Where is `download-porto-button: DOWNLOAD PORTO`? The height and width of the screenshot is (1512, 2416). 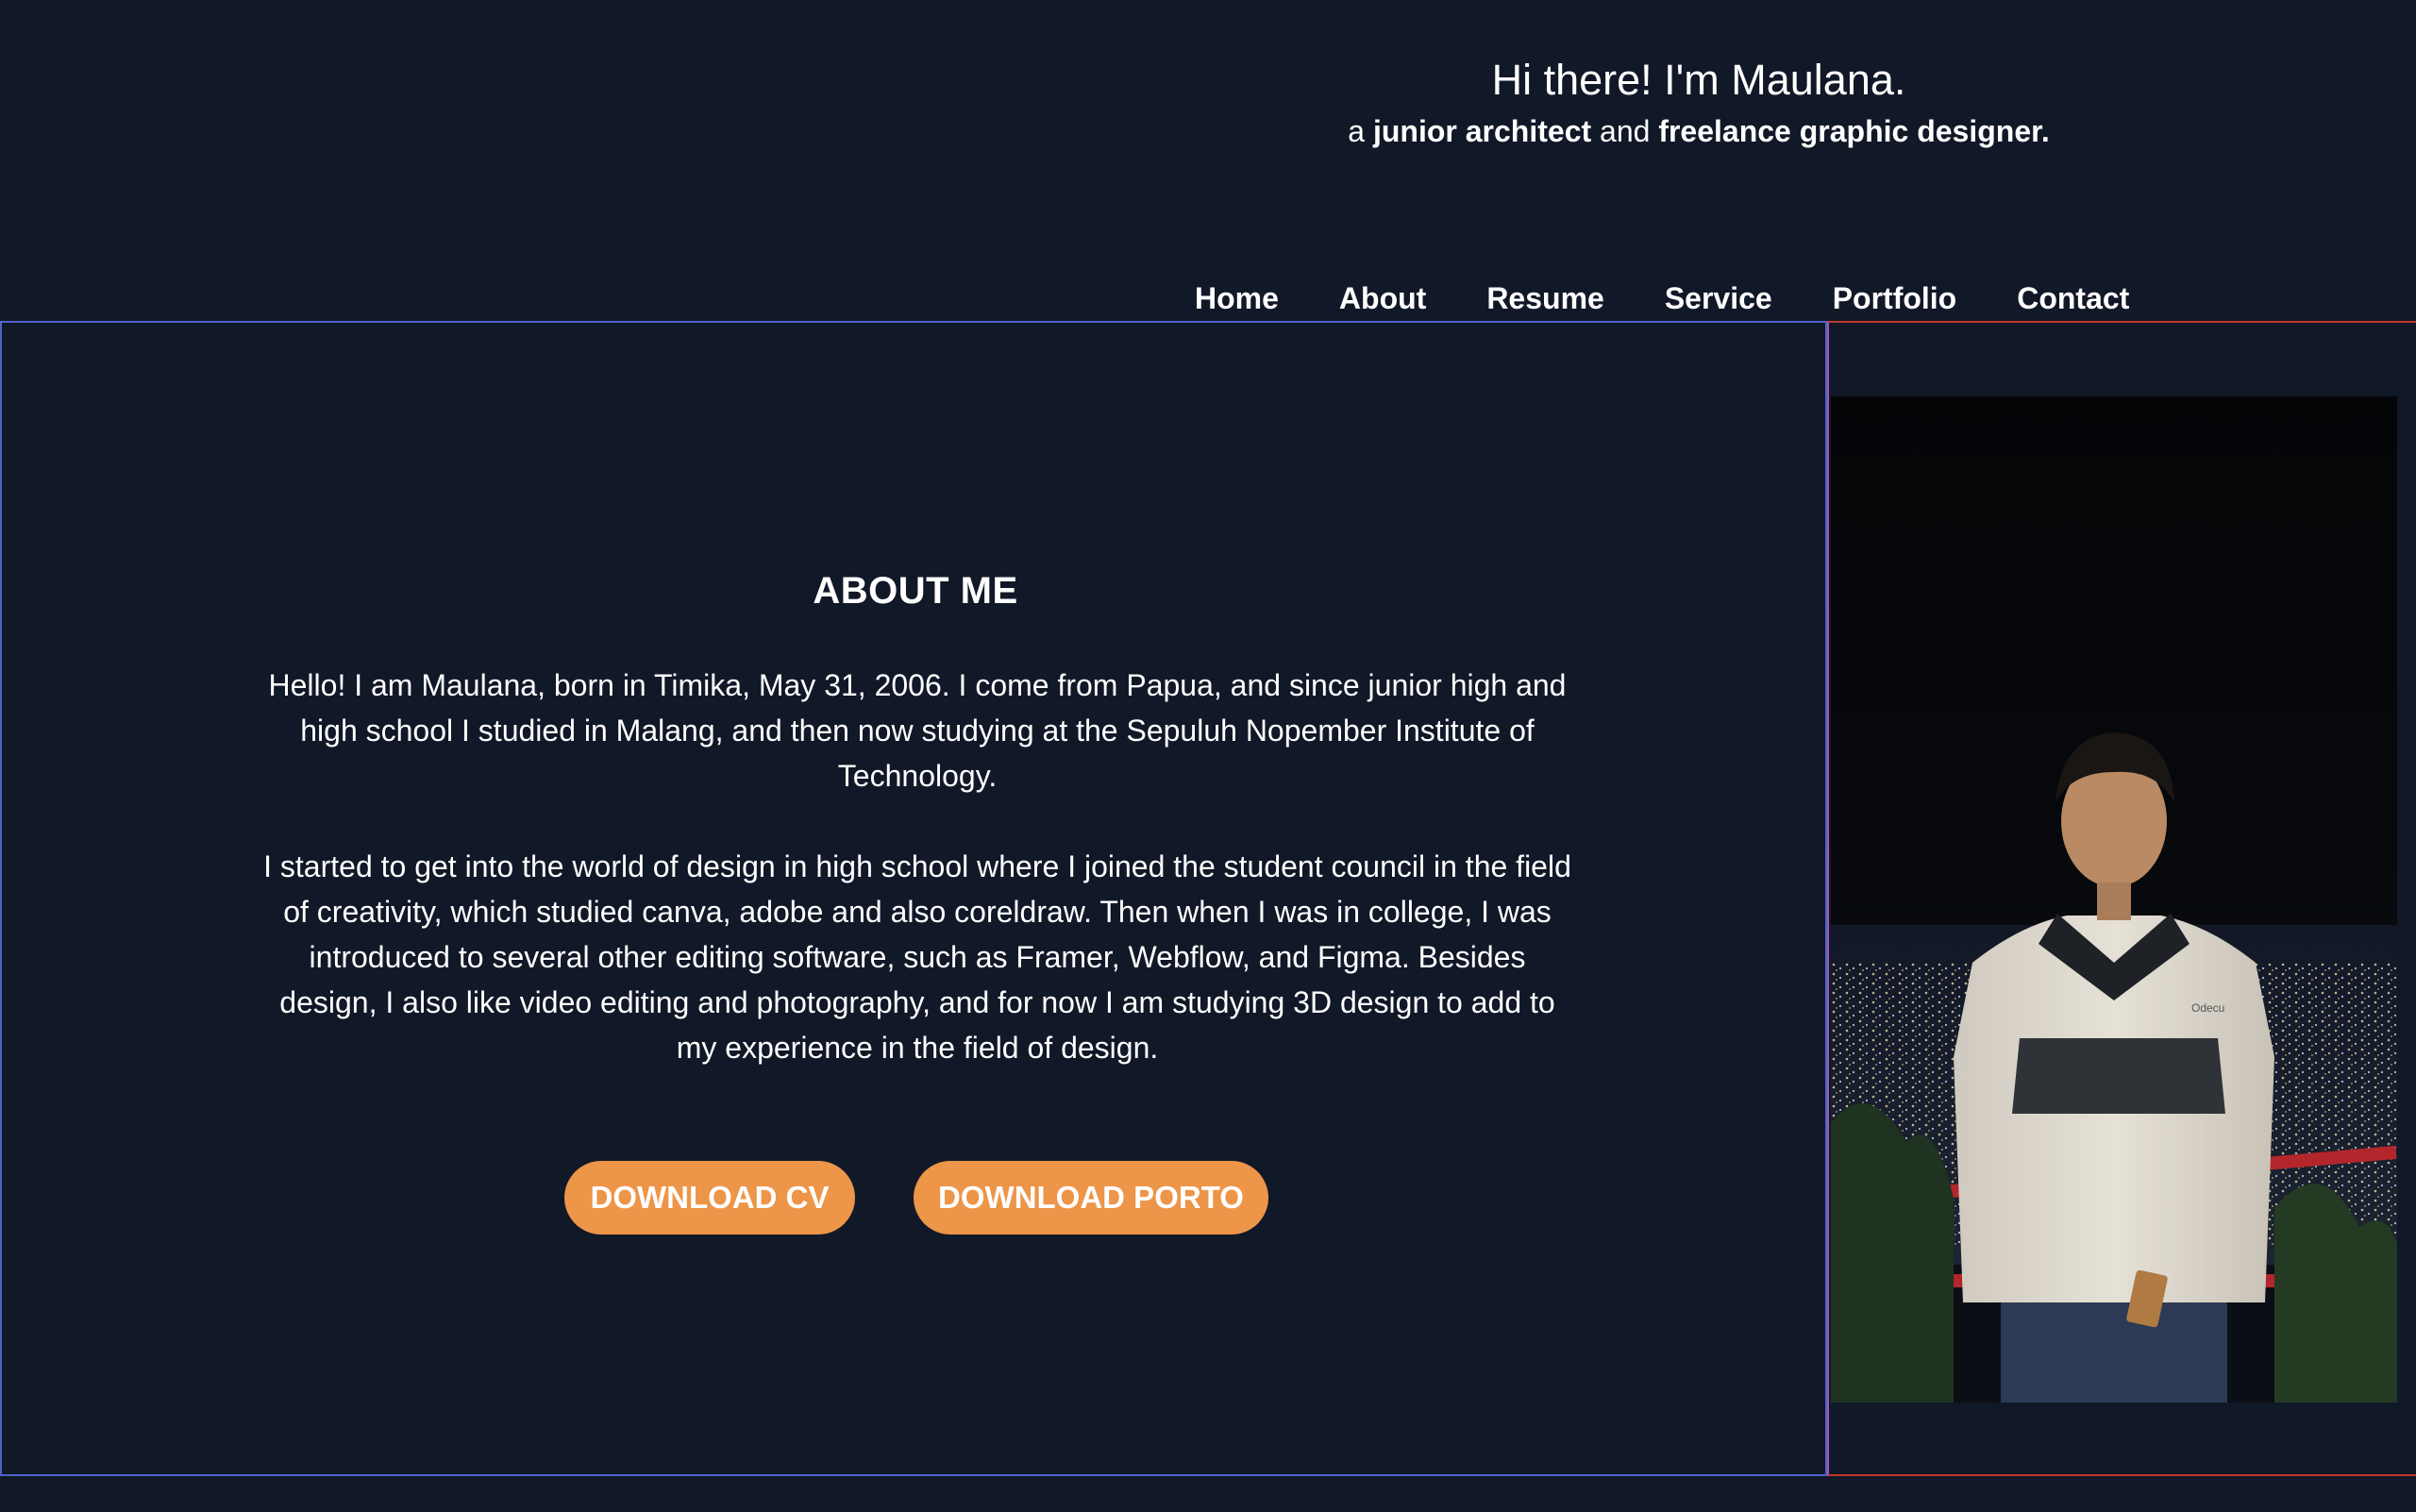 download-porto-button: DOWNLOAD PORTO is located at coordinates (1091, 1198).